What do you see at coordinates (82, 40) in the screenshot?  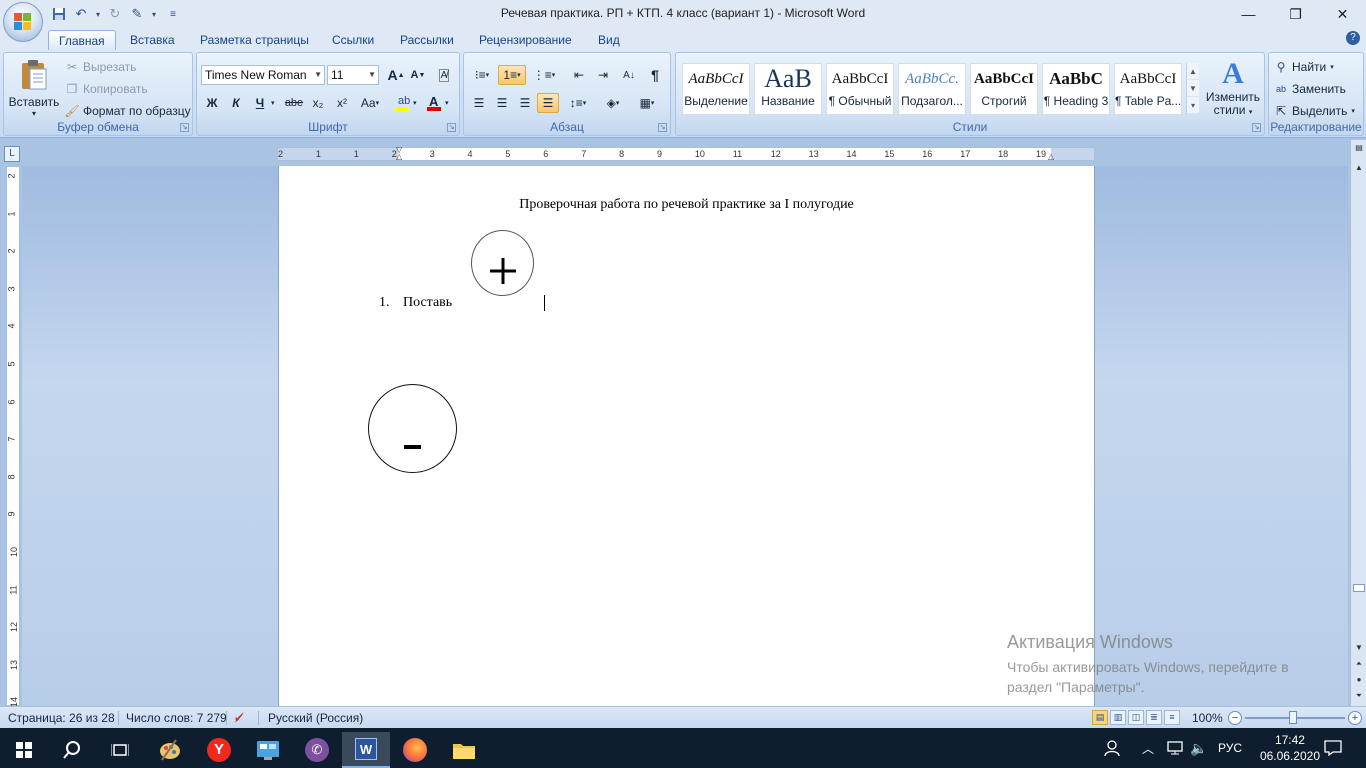 I see `tab-home: Главная` at bounding box center [82, 40].